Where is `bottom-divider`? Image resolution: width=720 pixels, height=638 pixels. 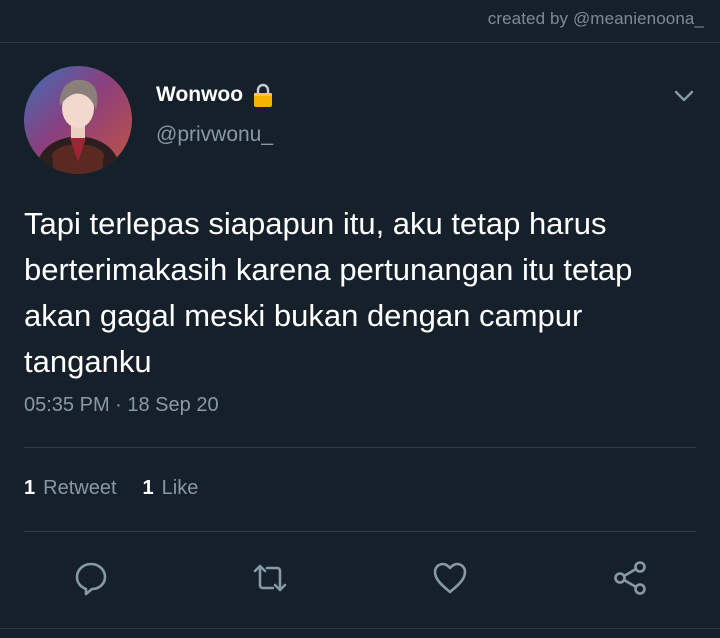
bottom-divider is located at coordinates (360, 628).